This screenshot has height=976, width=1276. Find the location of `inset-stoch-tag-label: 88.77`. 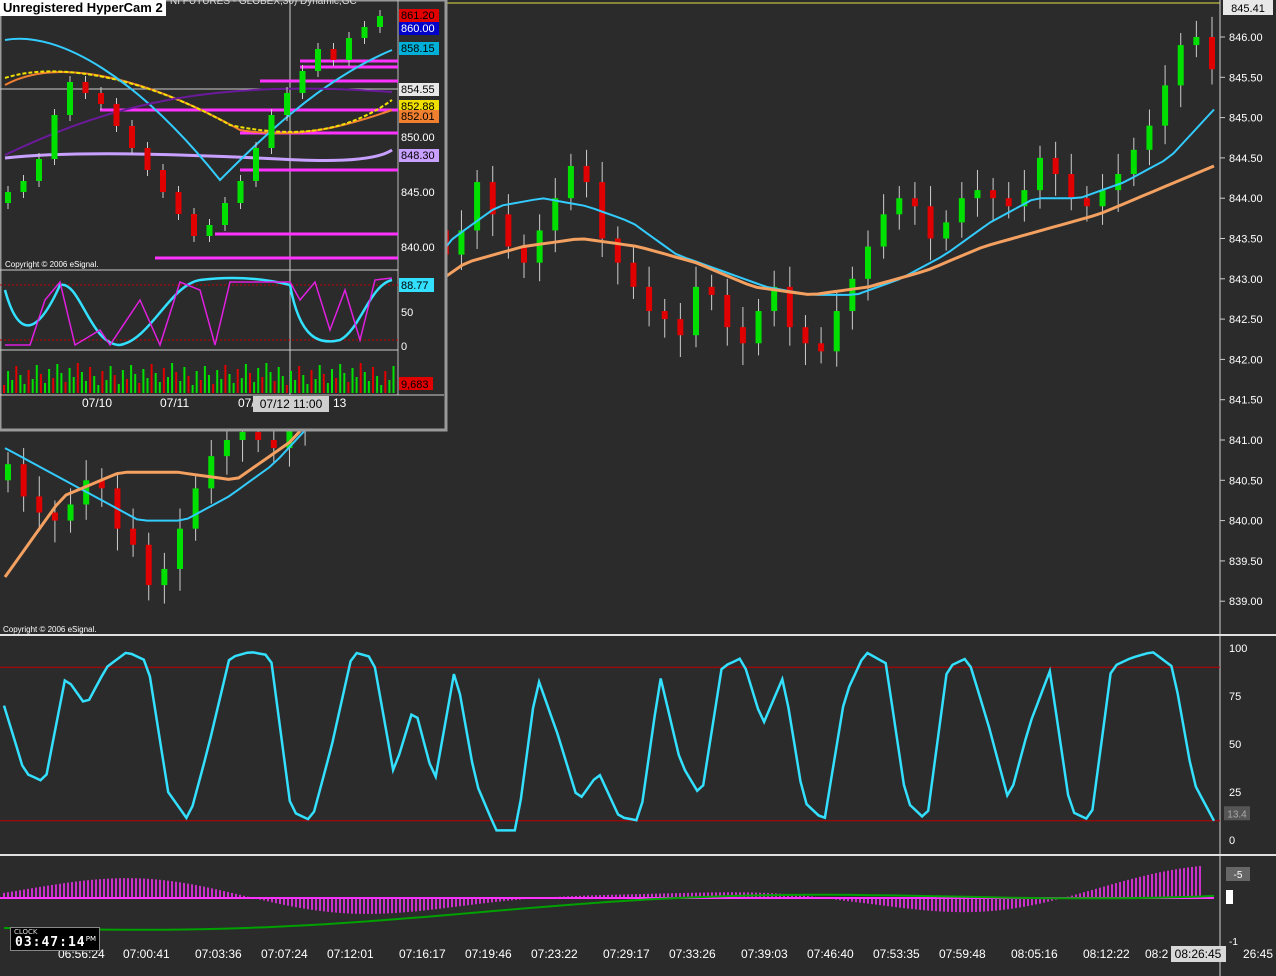

inset-stoch-tag-label: 88.77 is located at coordinates (415, 286).